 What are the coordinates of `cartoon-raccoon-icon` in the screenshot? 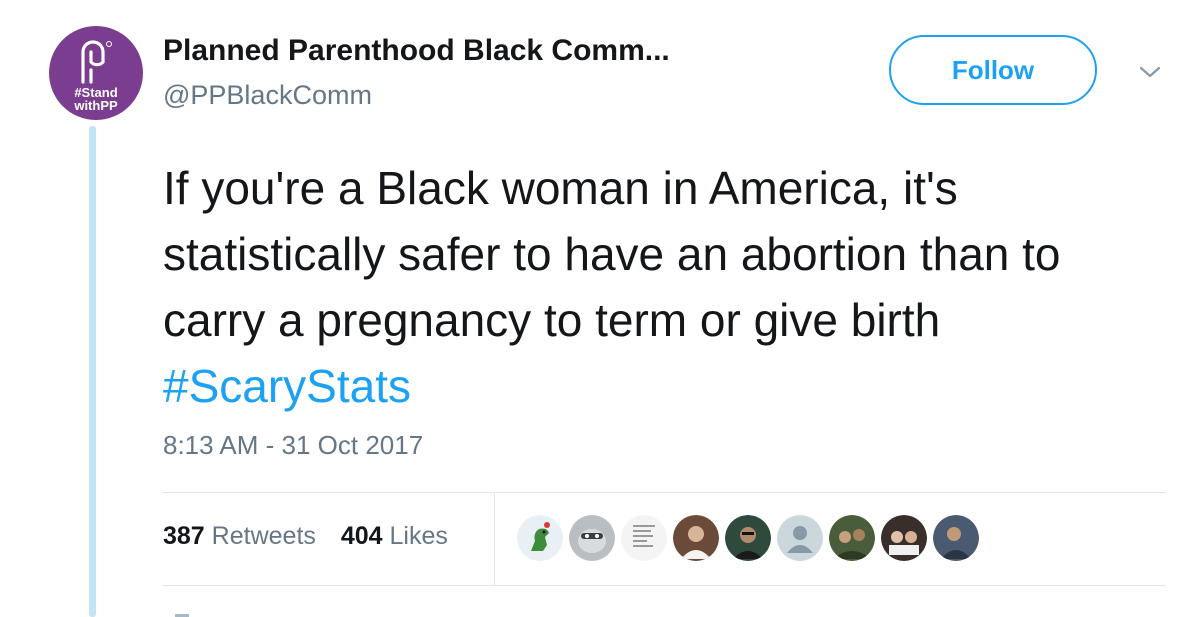 It's located at (592, 538).